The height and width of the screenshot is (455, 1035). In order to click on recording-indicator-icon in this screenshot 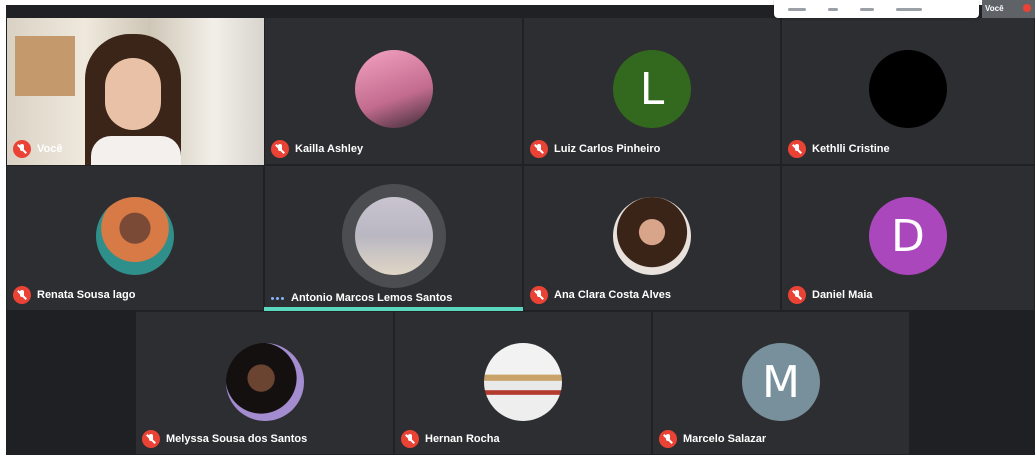, I will do `click(1027, 8)`.